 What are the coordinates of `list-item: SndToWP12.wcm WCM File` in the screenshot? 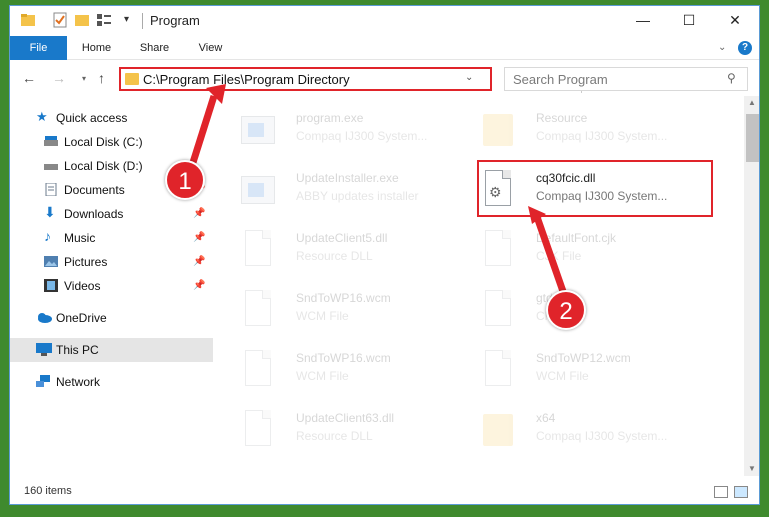 It's located at (583, 370).